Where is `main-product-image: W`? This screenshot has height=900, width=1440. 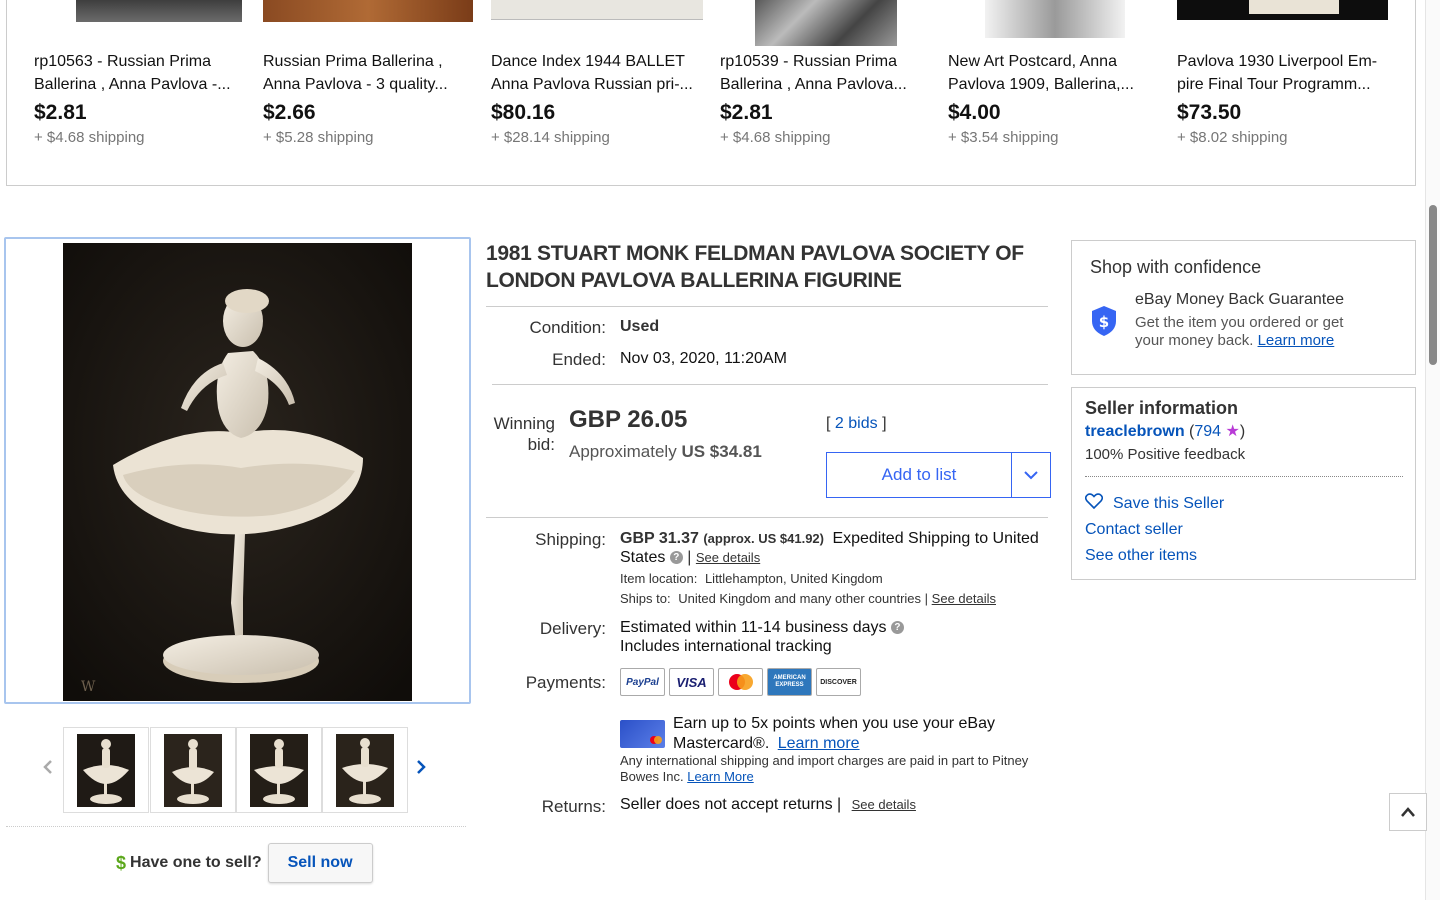 main-product-image: W is located at coordinates (237, 472).